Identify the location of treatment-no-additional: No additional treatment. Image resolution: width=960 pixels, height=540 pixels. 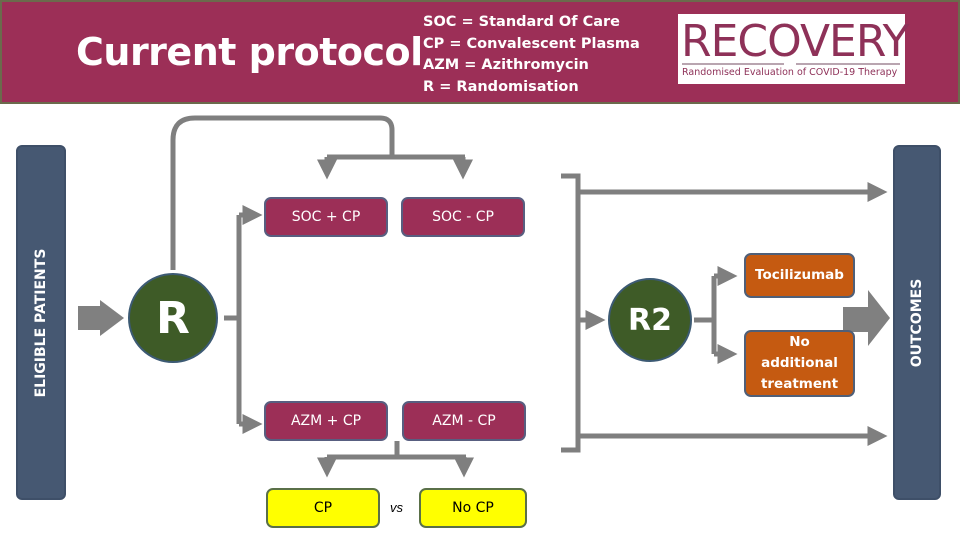
(799, 363).